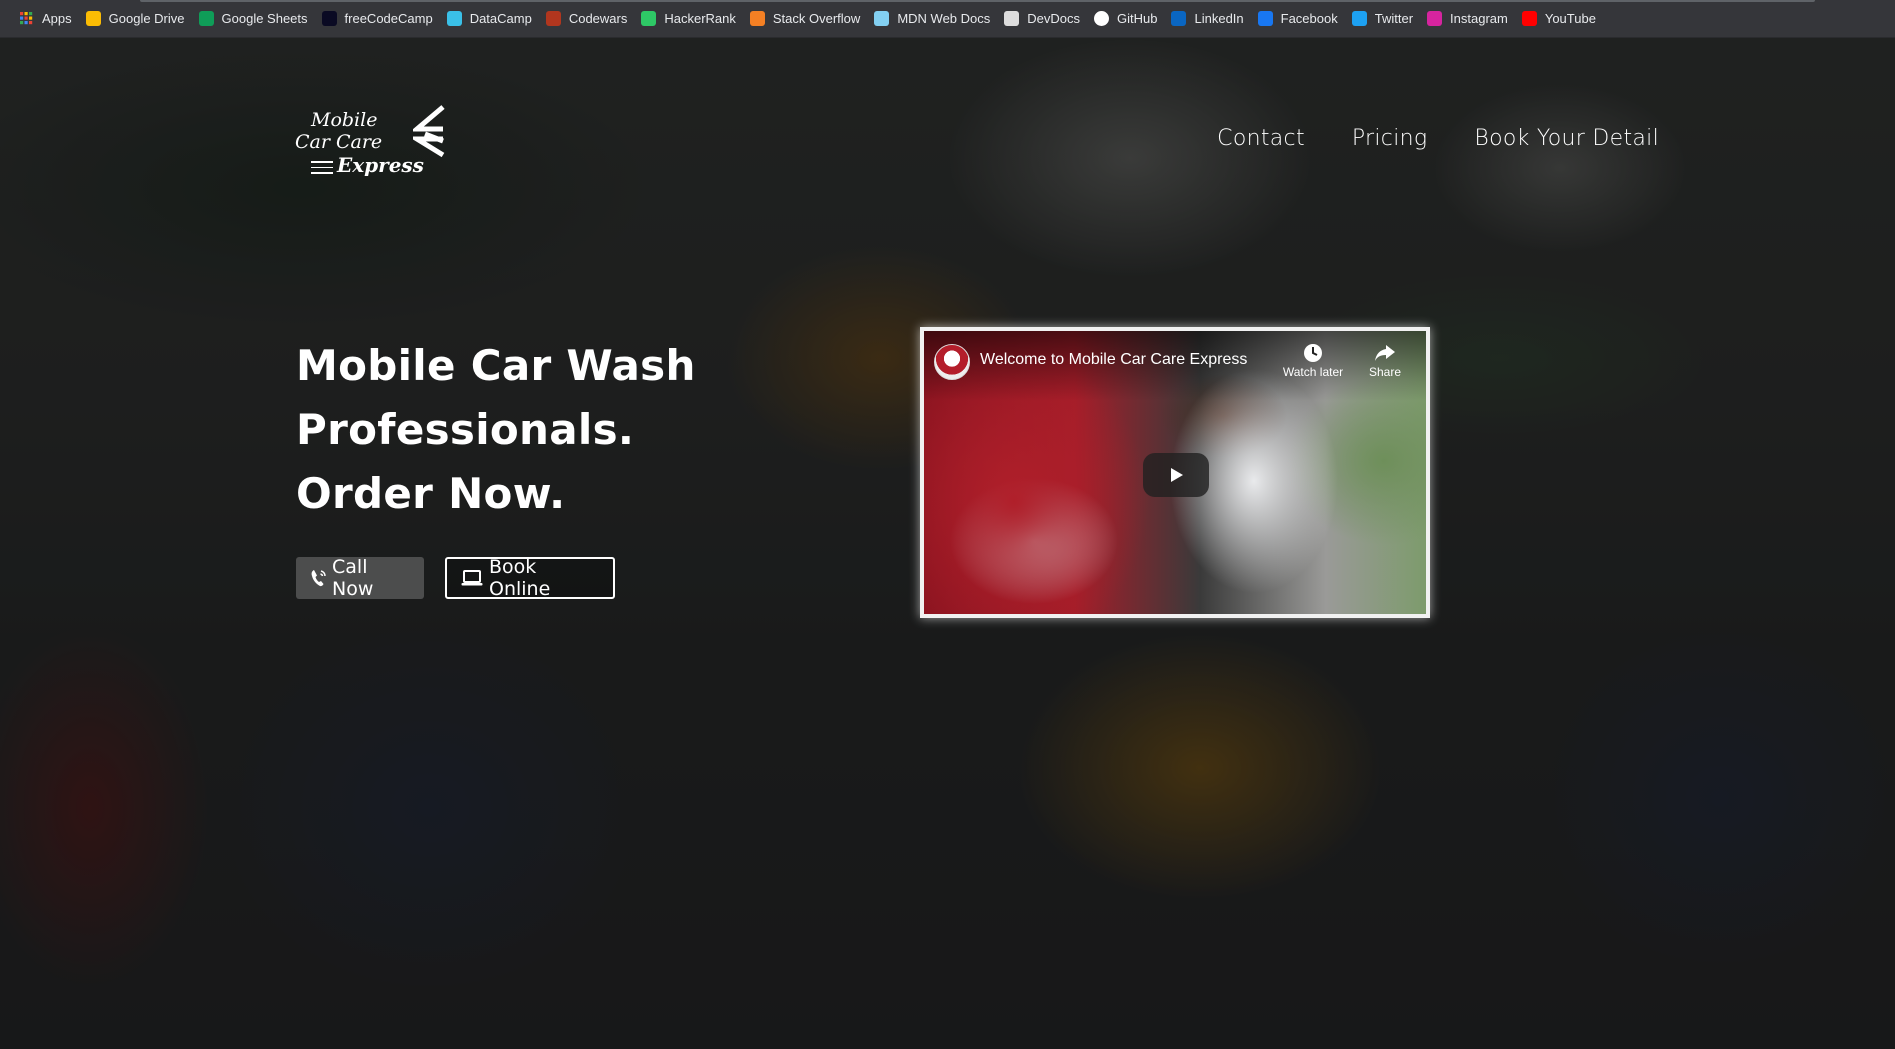  I want to click on freecodecamp-icon, so click(329, 18).